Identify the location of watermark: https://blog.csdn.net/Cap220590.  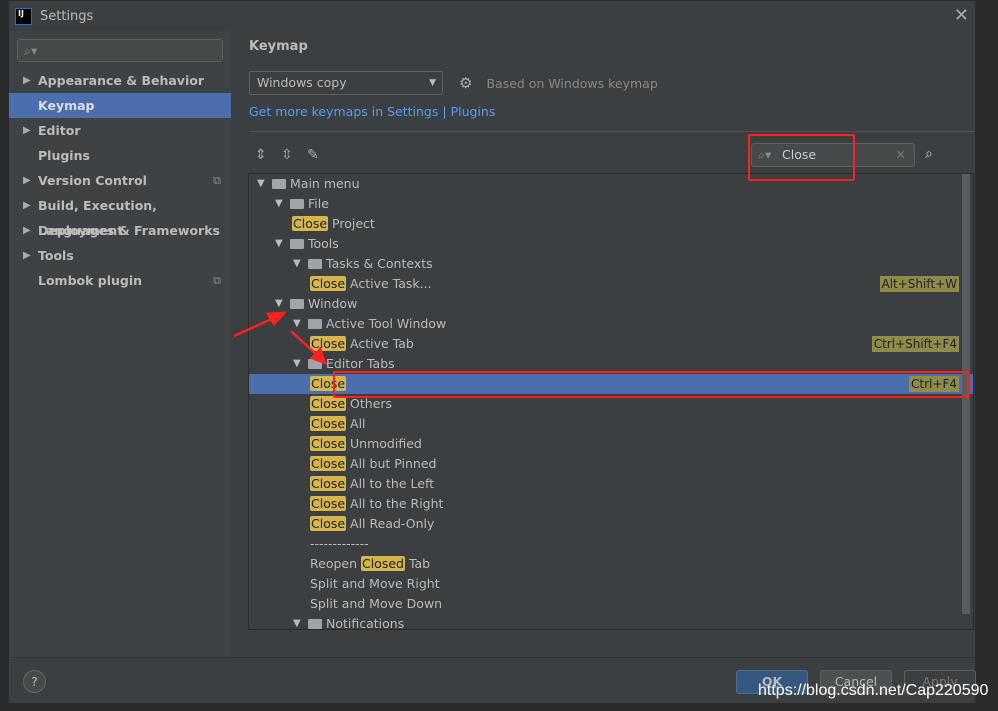
(873, 690).